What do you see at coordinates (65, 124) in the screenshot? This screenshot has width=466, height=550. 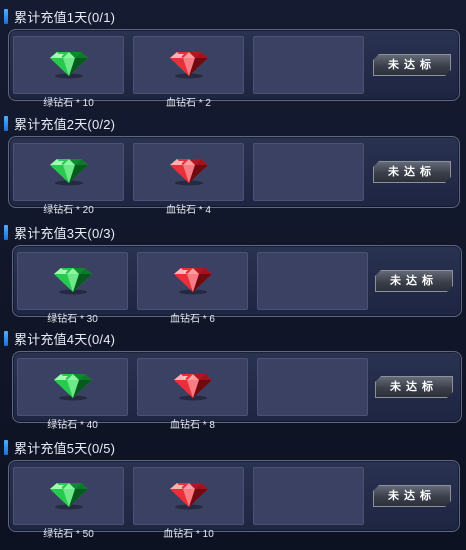 I see `reward-title: 累计充值2天(0/2)` at bounding box center [65, 124].